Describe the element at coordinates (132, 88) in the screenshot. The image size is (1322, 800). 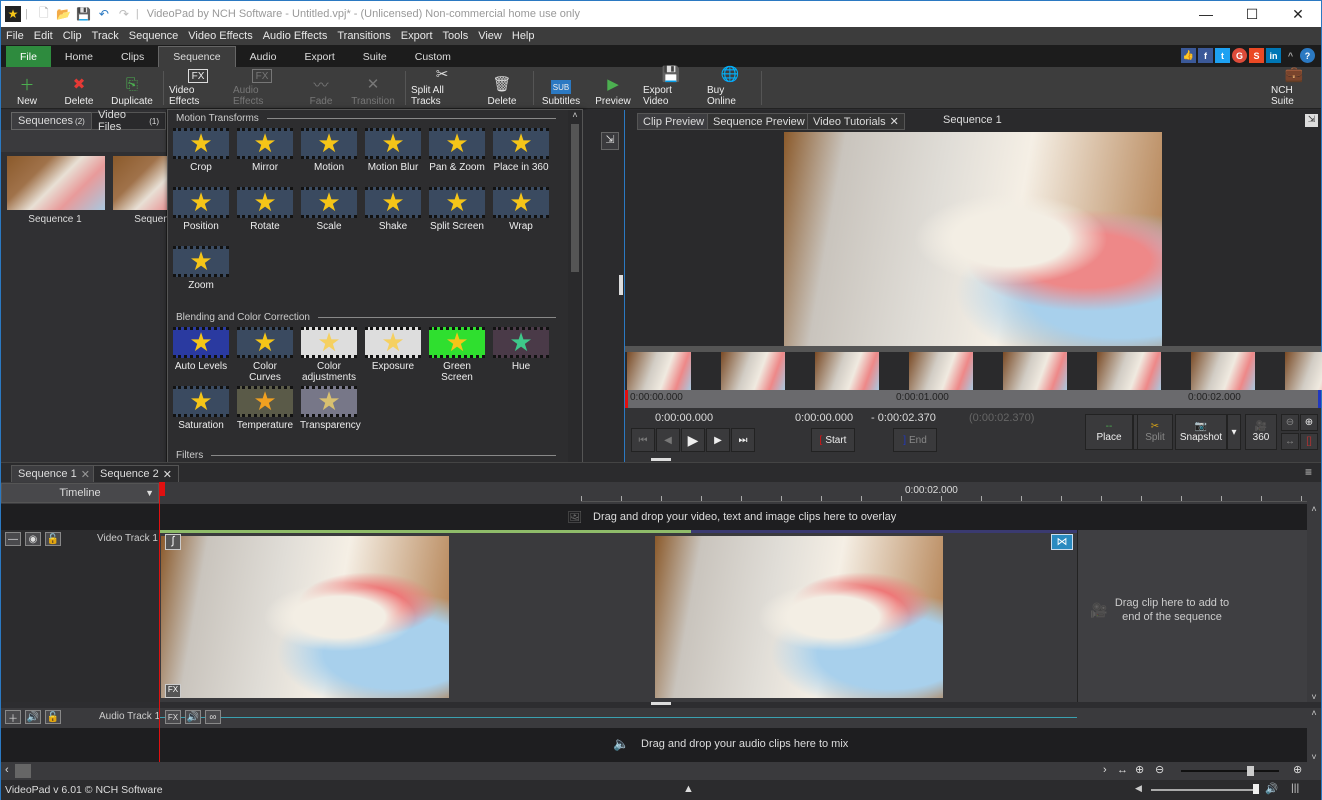
I see `duplicate-button: ⎘ Duplicate` at that location.